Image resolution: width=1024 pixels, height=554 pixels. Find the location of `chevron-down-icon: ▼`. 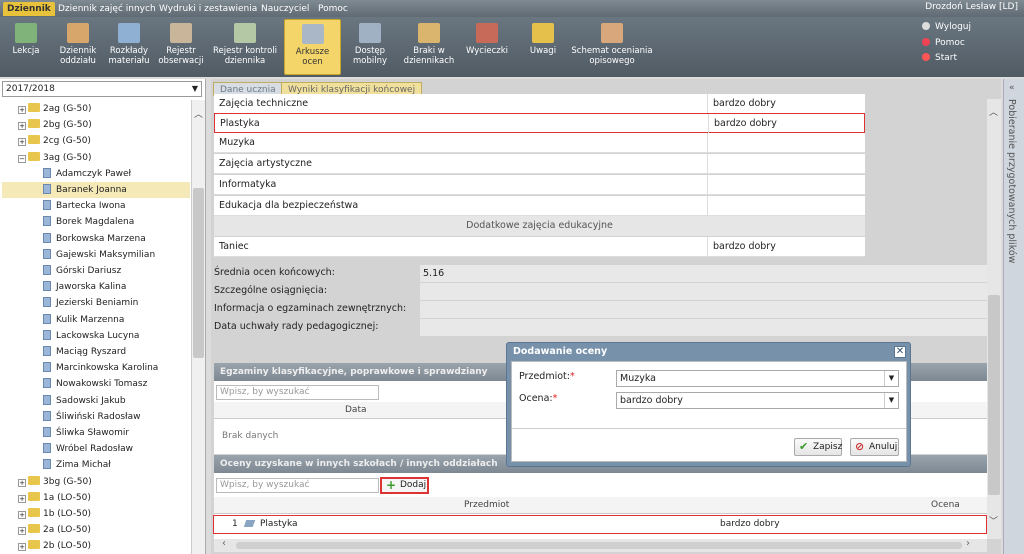

chevron-down-icon: ▼ is located at coordinates (194, 88).